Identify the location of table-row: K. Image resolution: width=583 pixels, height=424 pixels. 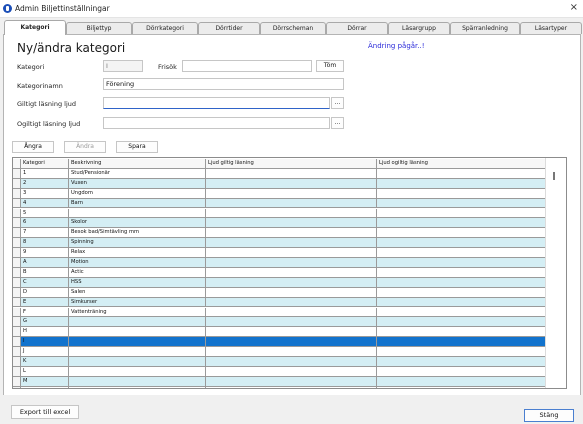
(280, 362).